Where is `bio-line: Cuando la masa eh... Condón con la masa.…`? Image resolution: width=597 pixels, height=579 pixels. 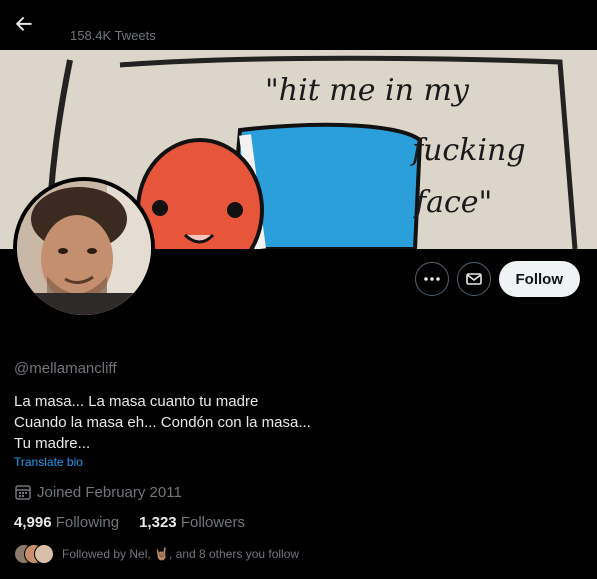 bio-line: Cuando la masa eh... Condón con la masa.… is located at coordinates (162, 422).